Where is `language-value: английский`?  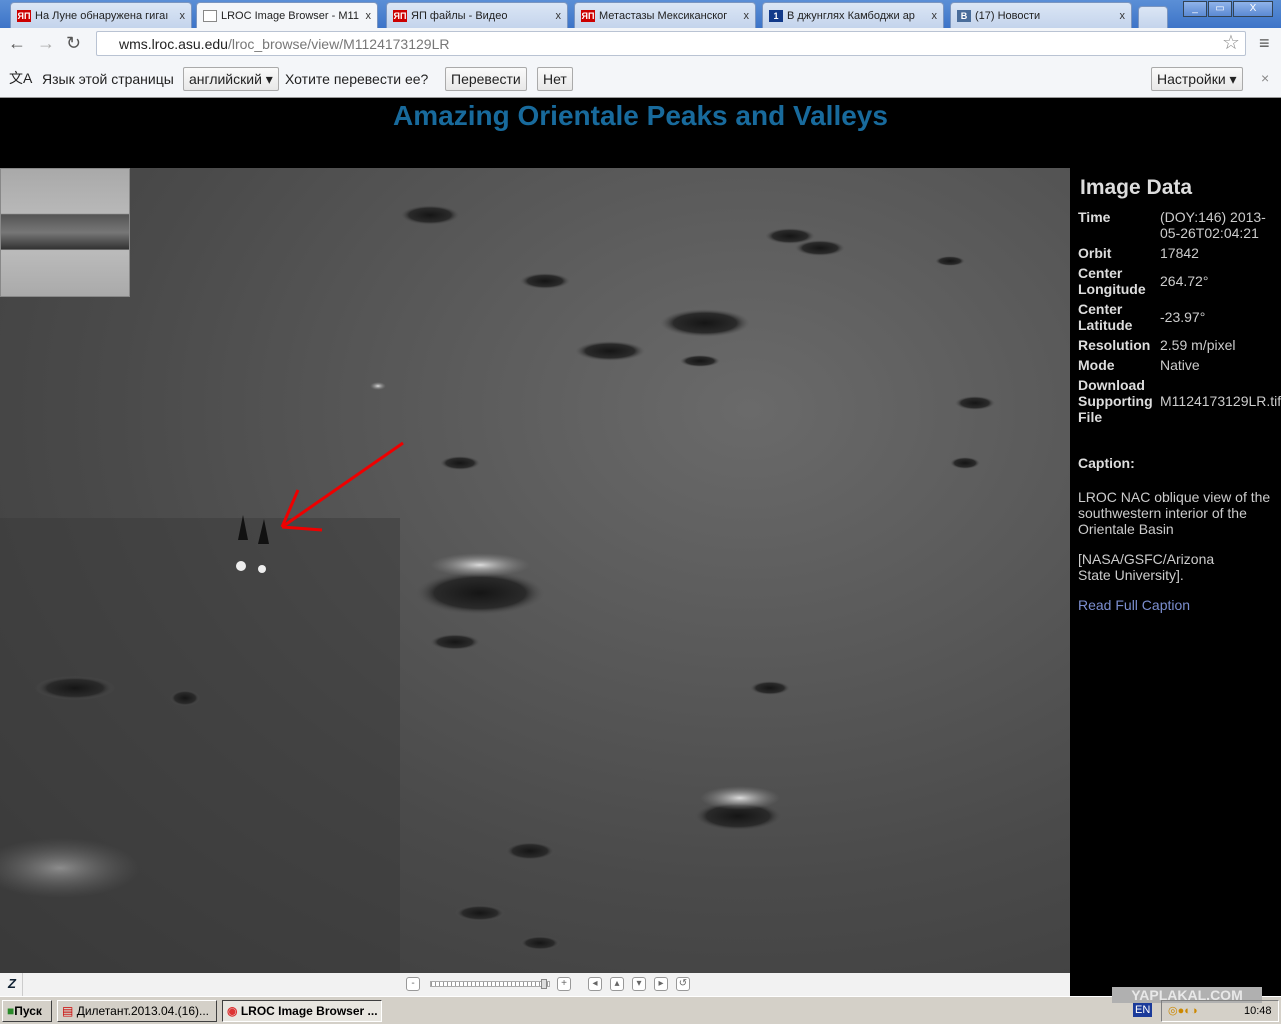
language-value: английский is located at coordinates (225, 79).